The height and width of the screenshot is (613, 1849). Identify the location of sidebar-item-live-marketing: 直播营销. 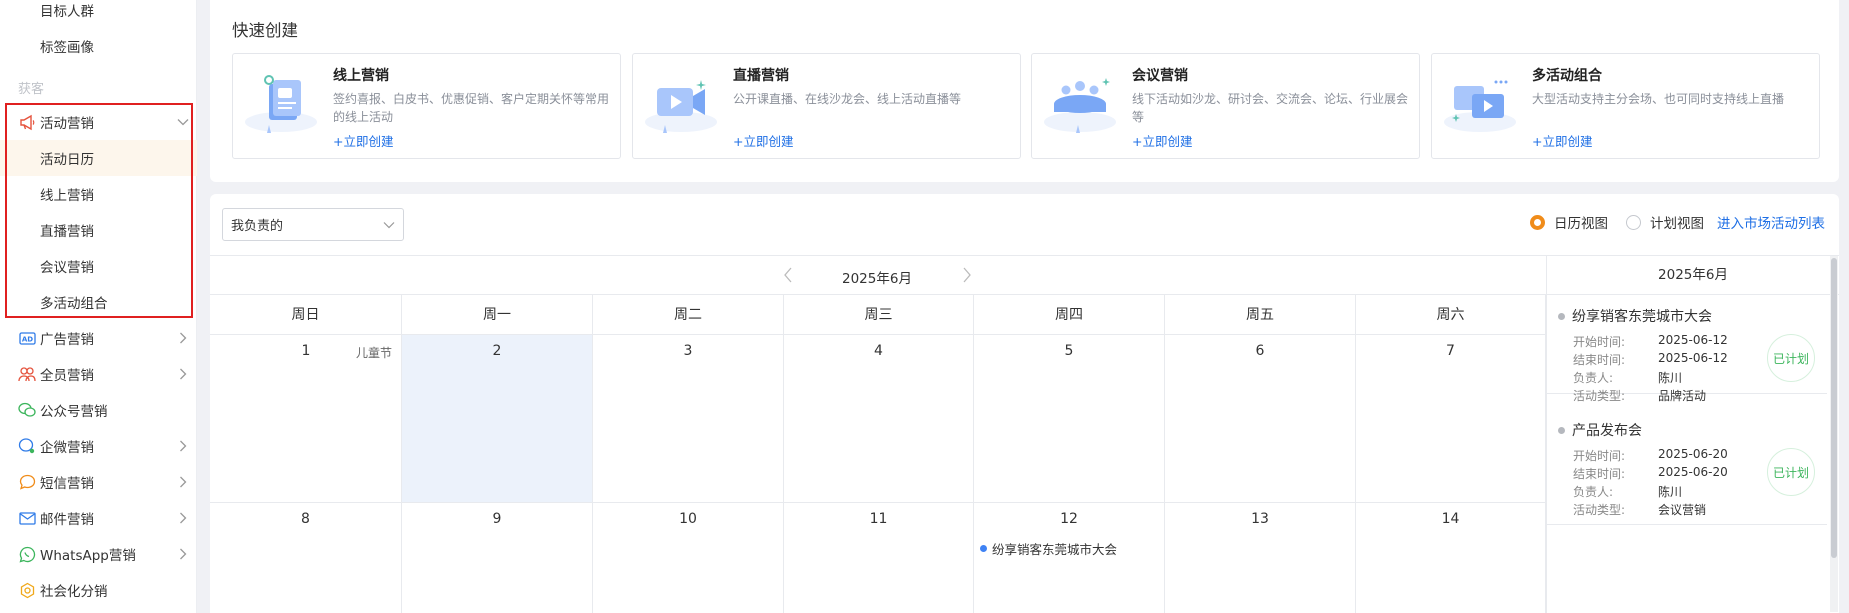
(98, 230).